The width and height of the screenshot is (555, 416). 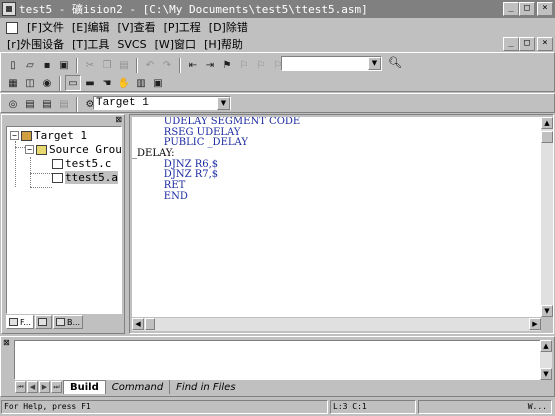 I want to click on close-button: ×, so click(x=545, y=9).